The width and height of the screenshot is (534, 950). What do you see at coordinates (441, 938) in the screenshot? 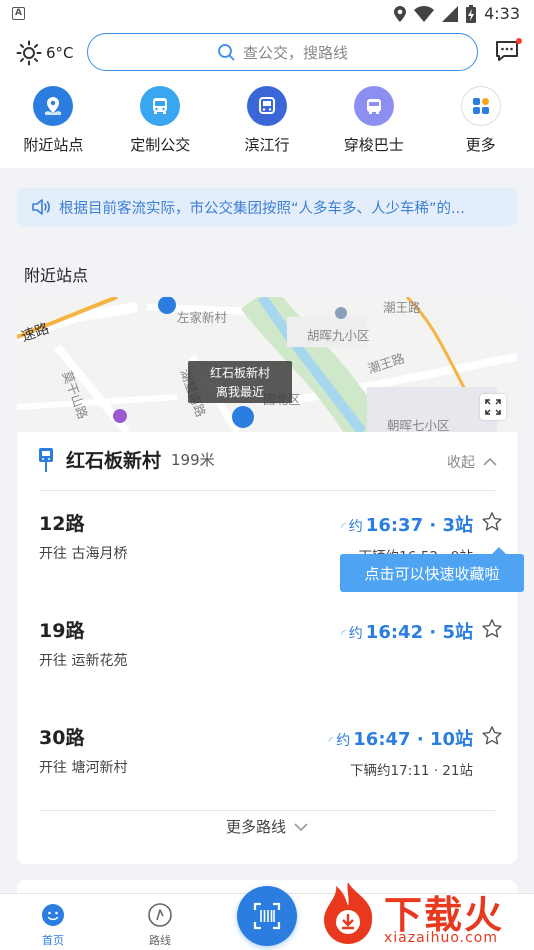
I see `watermark-subtext: xiazaihuo.com` at bounding box center [441, 938].